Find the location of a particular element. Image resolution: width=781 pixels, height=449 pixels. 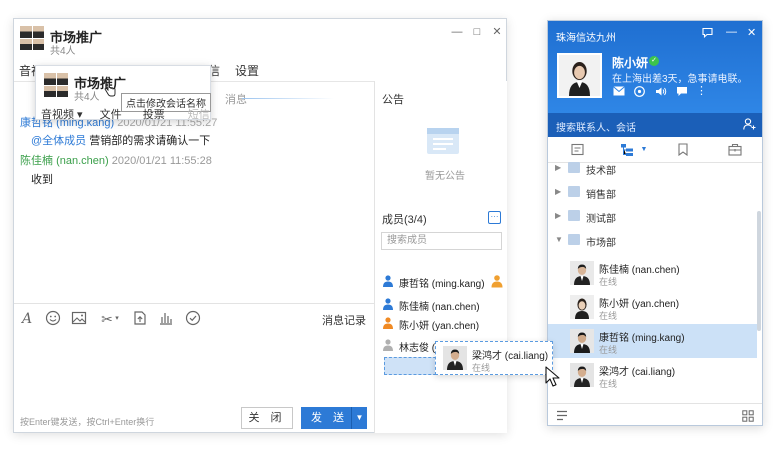

popup-menu-sms: 短信 is located at coordinates (199, 115).